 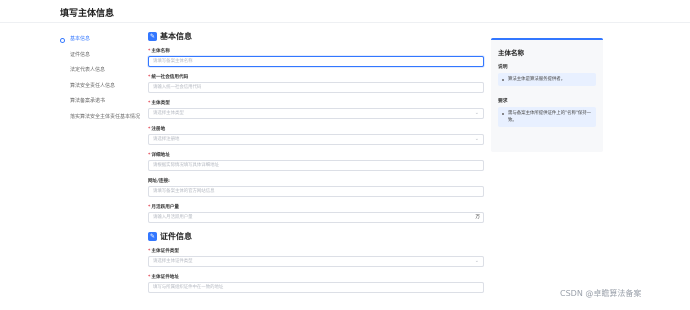 What do you see at coordinates (80, 39) in the screenshot?
I see `nav-item-label: 基本信息` at bounding box center [80, 39].